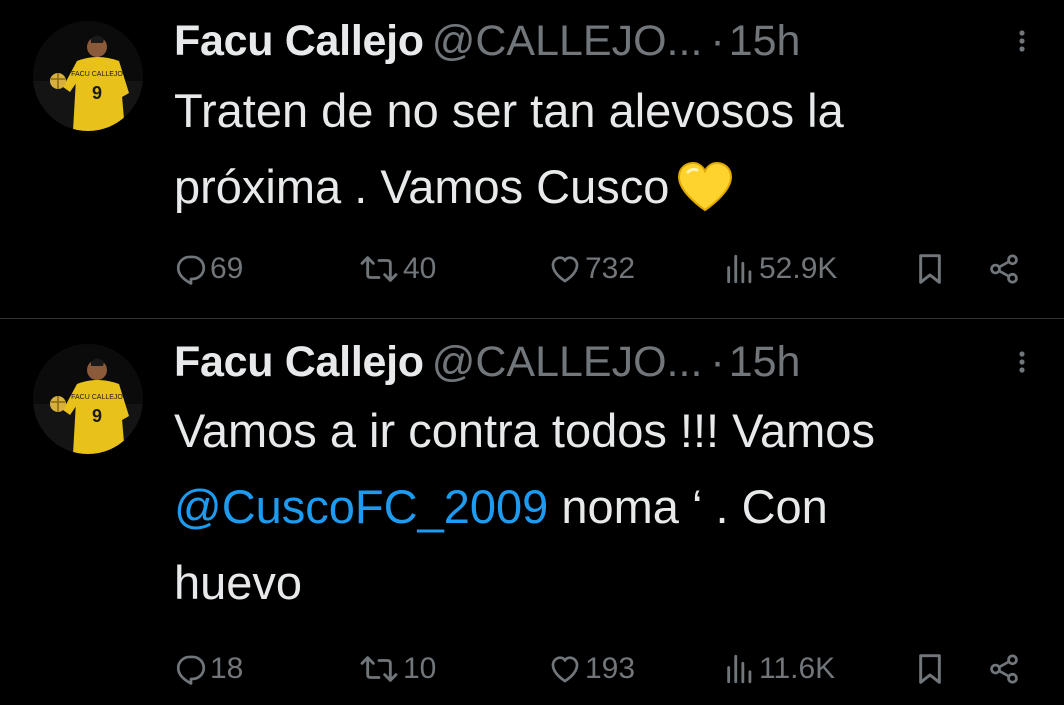 This screenshot has width=1064, height=705. I want to click on views-count: 11.6K, so click(797, 668).